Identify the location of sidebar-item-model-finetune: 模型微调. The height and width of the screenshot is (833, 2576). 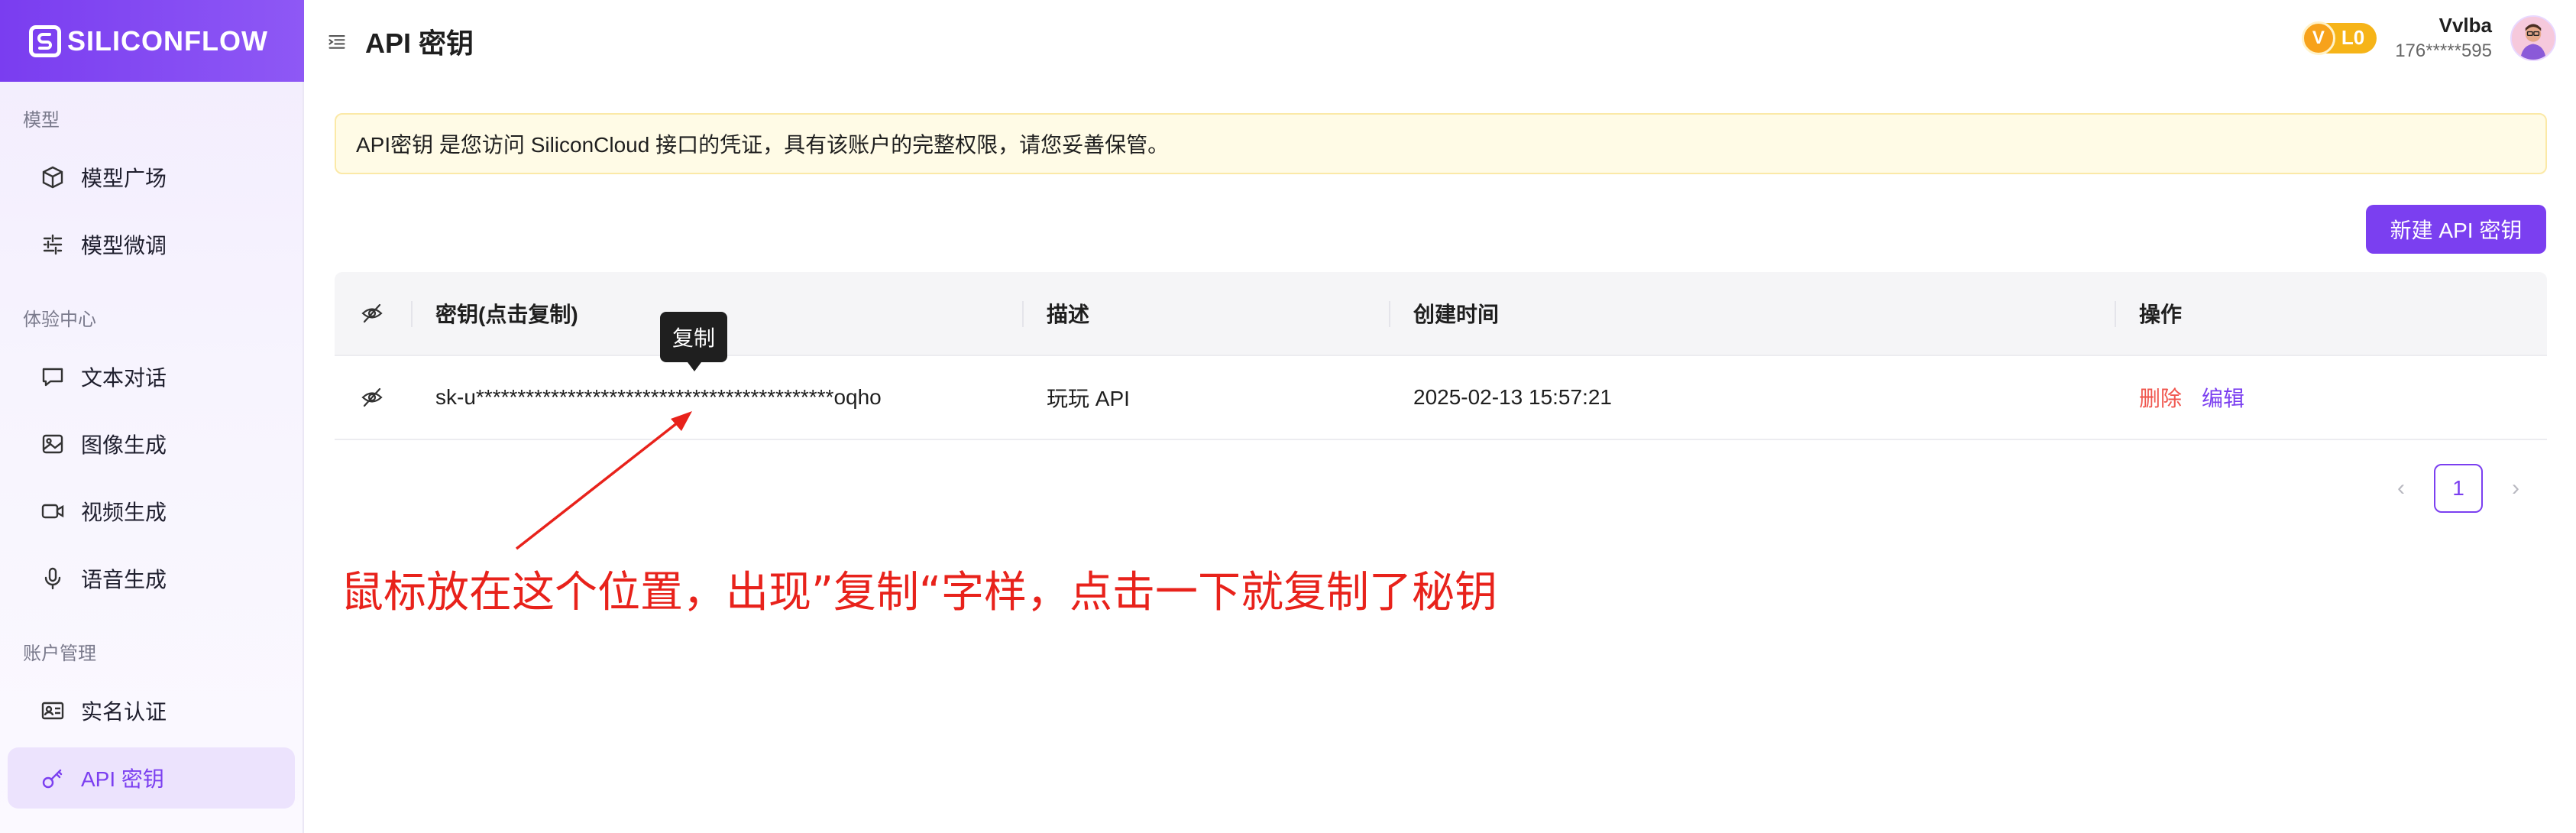
(151, 244).